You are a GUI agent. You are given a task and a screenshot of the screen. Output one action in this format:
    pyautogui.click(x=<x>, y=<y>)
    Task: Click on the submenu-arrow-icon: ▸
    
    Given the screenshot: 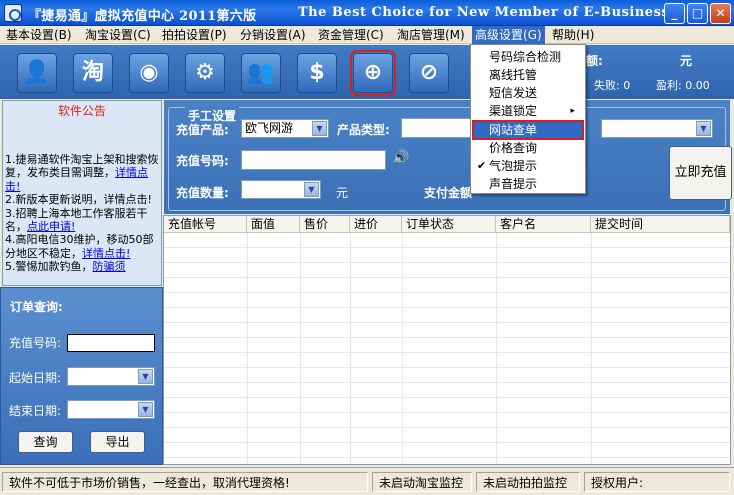 What is the action you would take?
    pyautogui.click(x=572, y=111)
    